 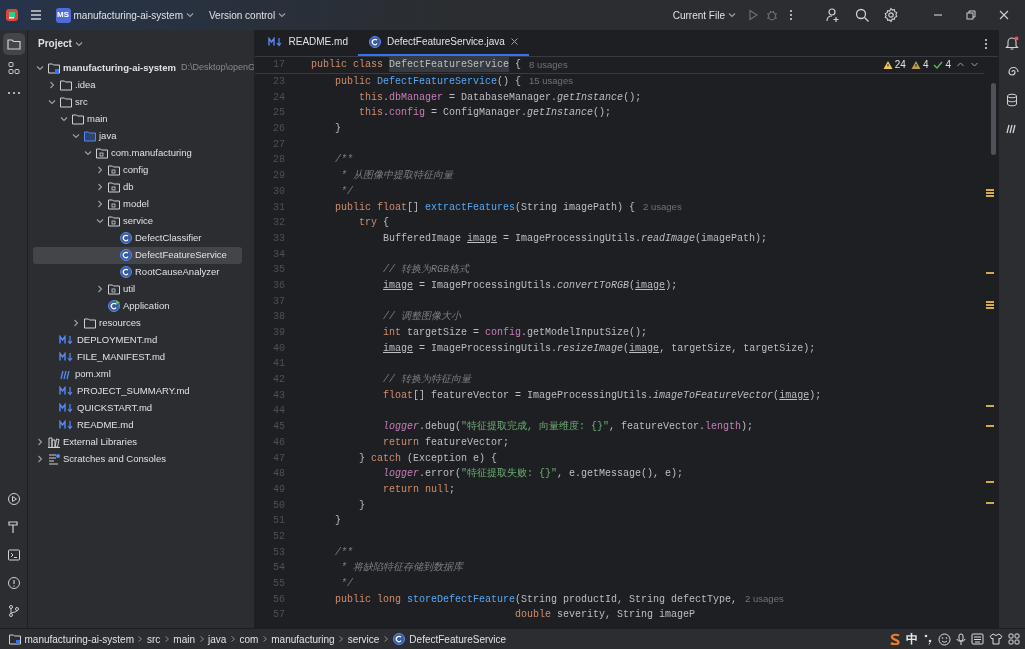 What do you see at coordinates (303, 639) in the screenshot?
I see `breadcrumb-item: manufacturing` at bounding box center [303, 639].